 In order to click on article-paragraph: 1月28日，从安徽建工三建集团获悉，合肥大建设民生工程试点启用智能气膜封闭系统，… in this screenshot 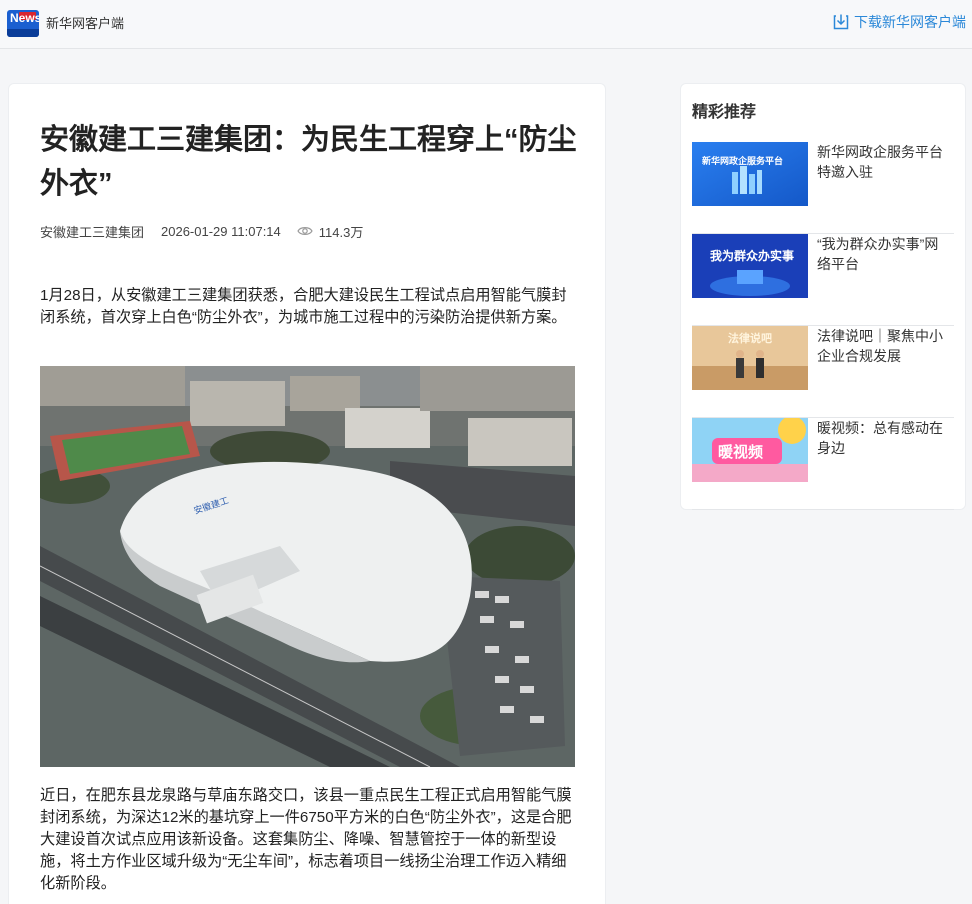, I will do `click(303, 306)`.